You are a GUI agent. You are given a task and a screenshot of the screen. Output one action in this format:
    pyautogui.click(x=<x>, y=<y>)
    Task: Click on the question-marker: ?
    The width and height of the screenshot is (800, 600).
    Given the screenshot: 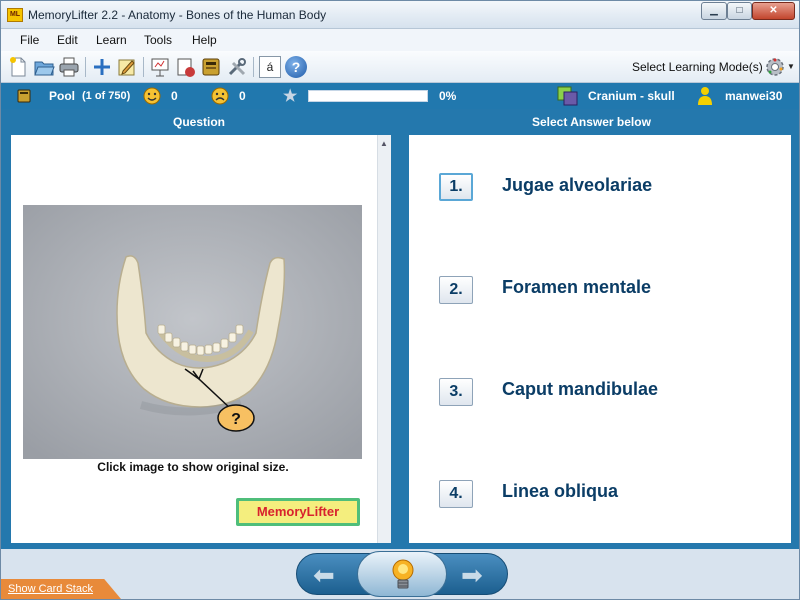 What is the action you would take?
    pyautogui.click(x=236, y=419)
    